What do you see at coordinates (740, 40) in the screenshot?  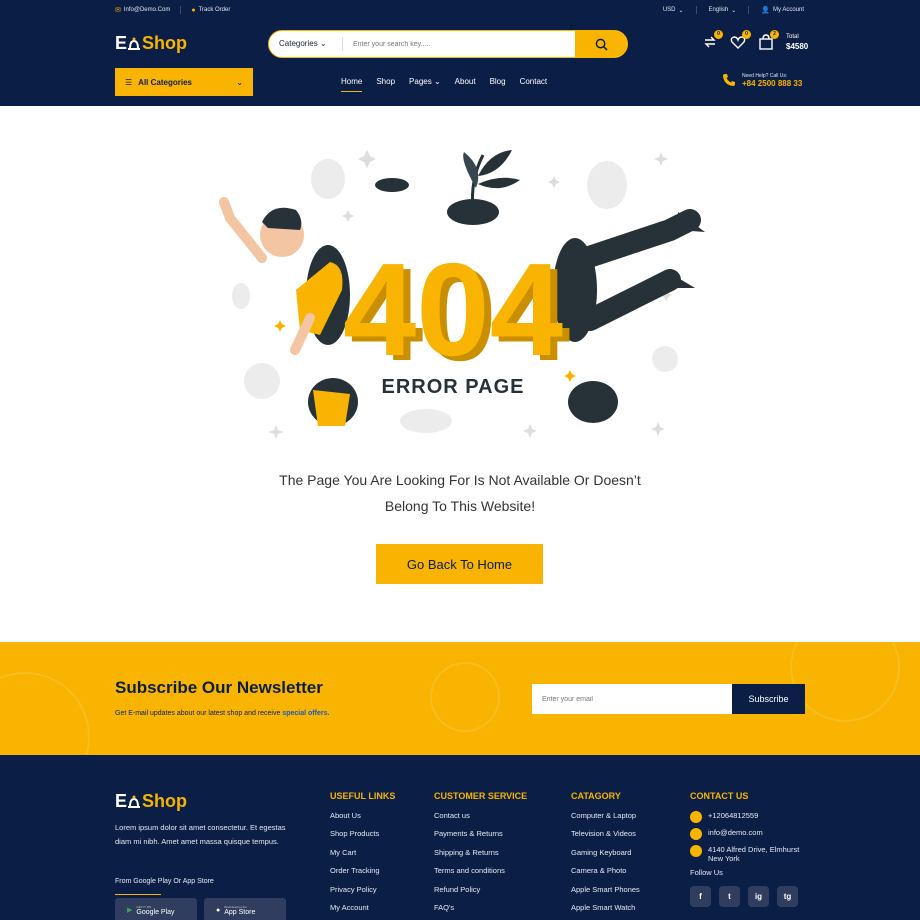 I see `wishlist-button: 0` at bounding box center [740, 40].